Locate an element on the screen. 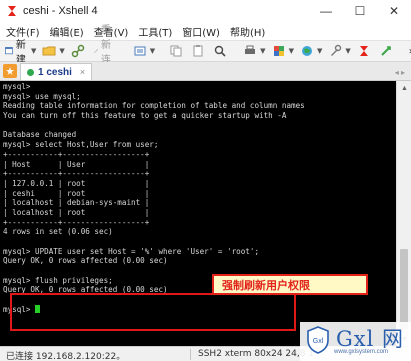 Image resolution: width=411 pixels, height=361 pixels. copy-button is located at coordinates (177, 51).